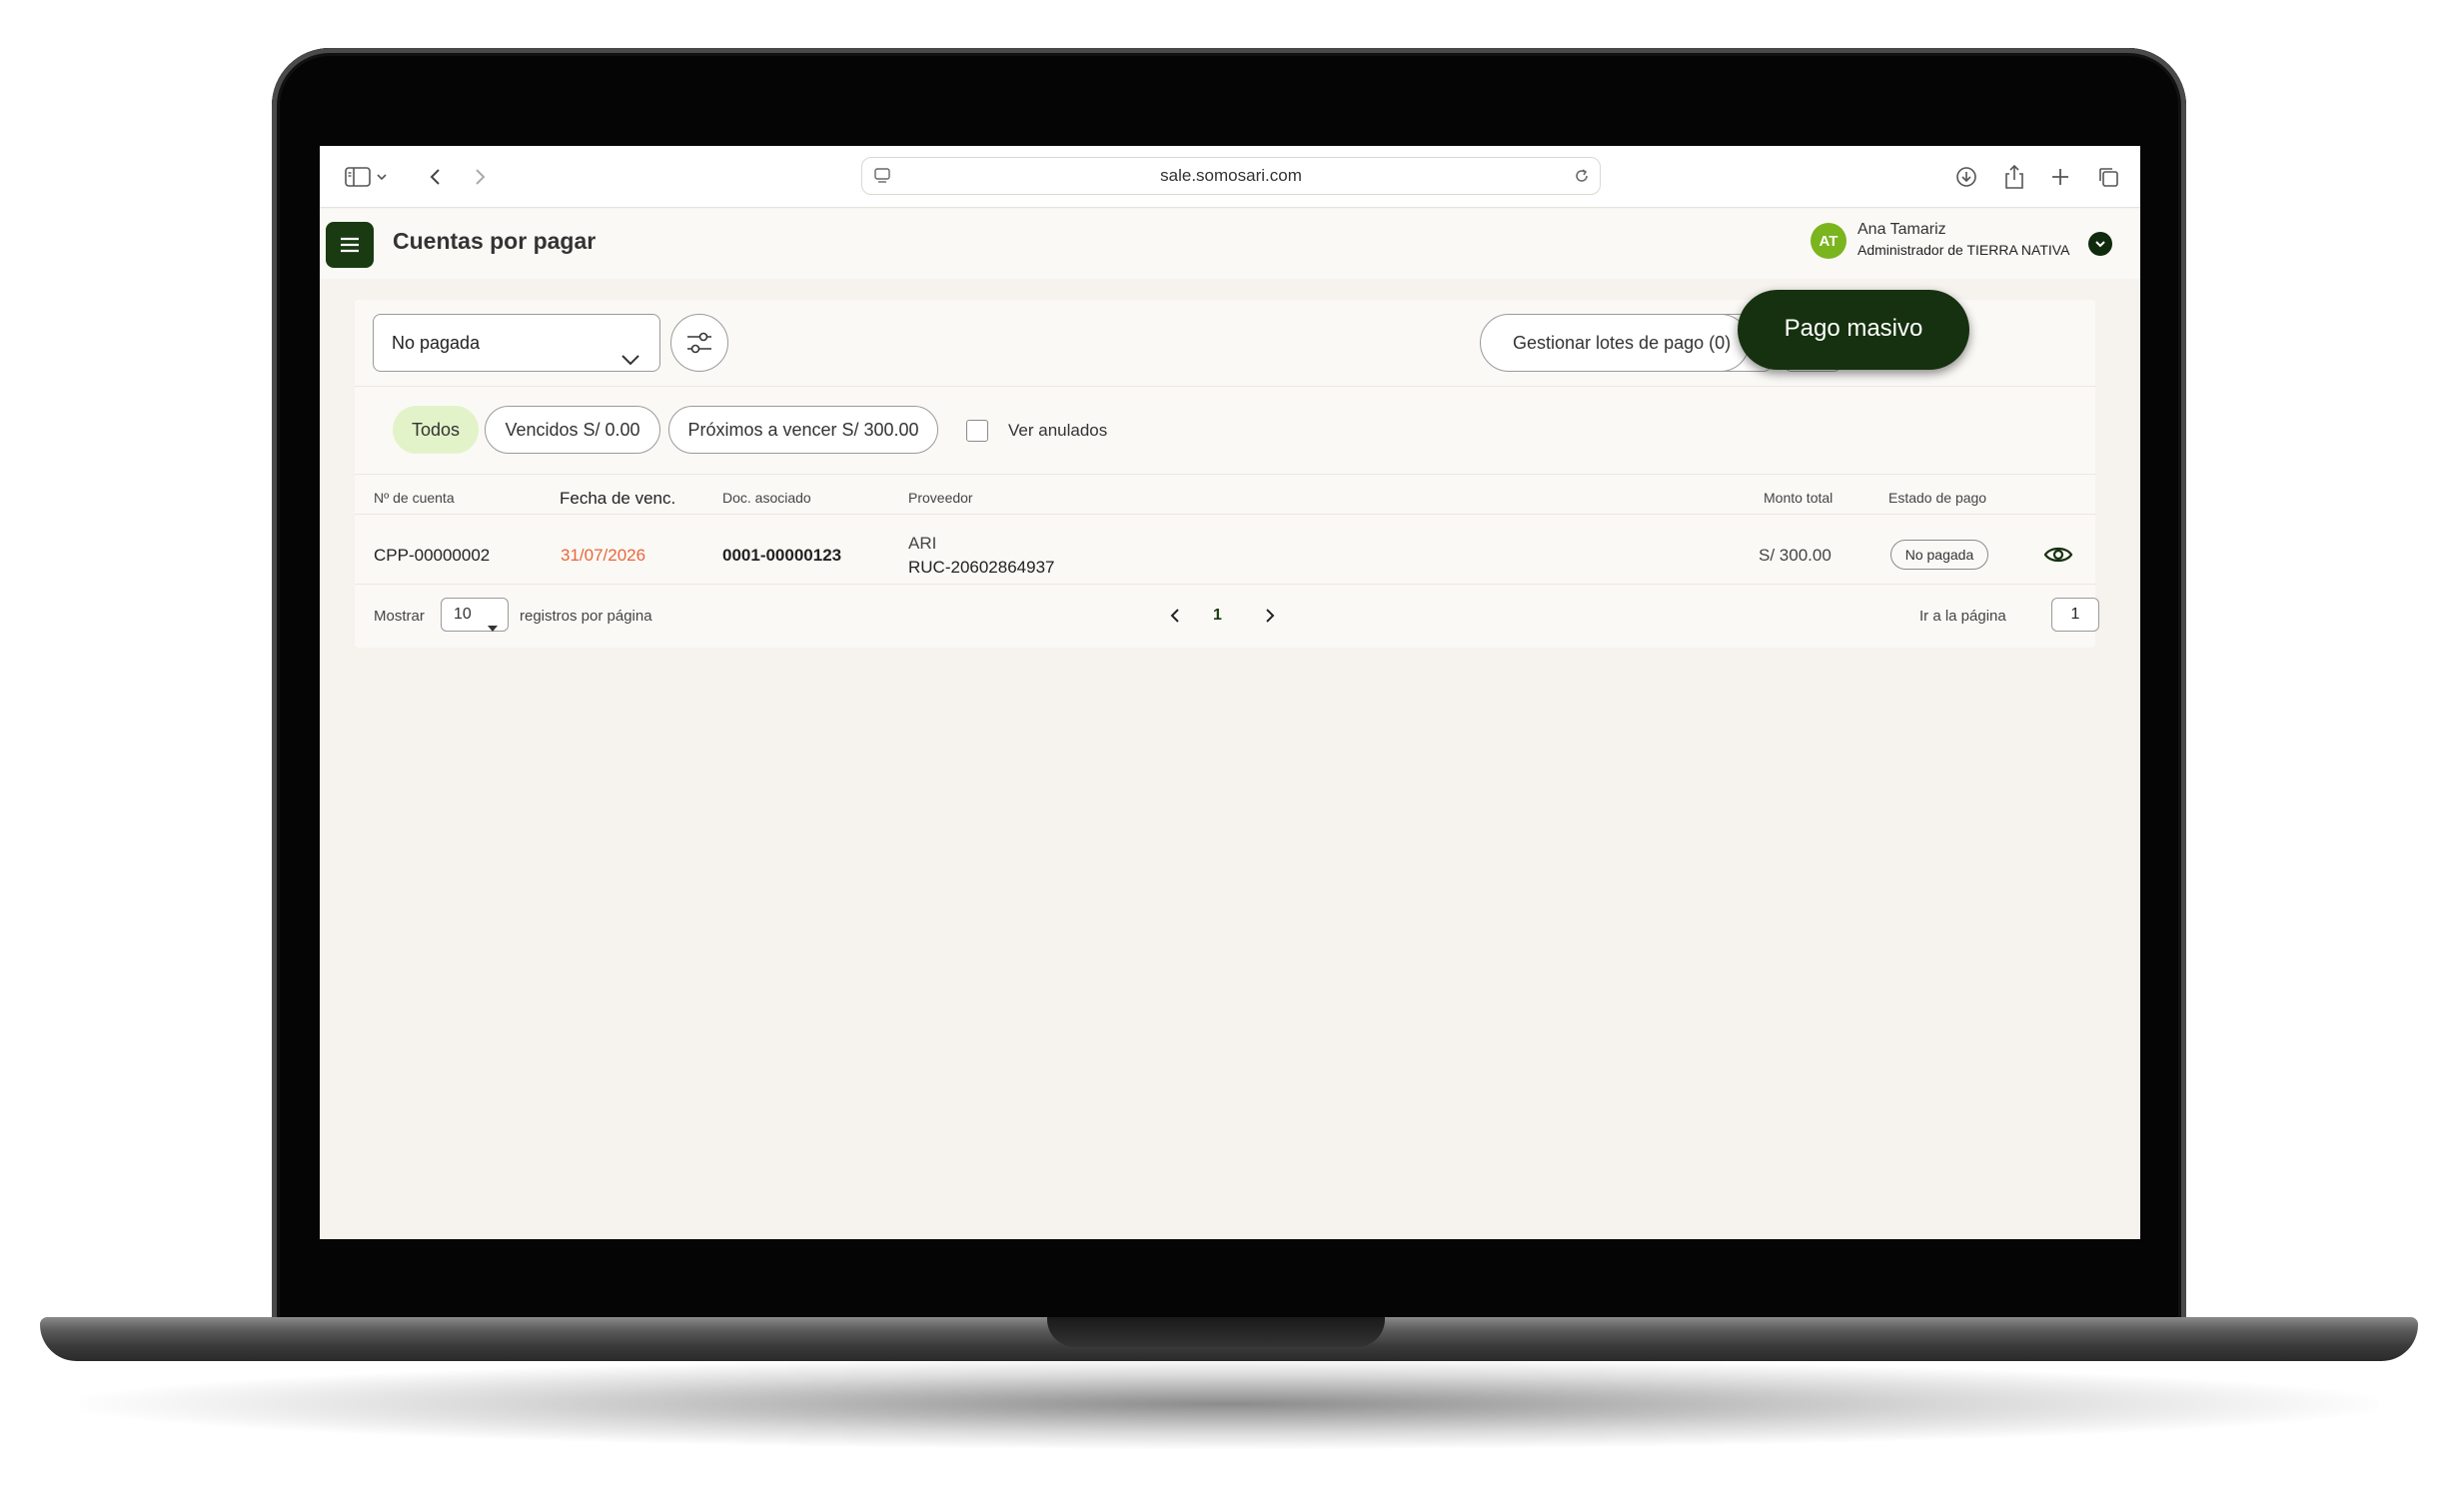 The height and width of the screenshot is (1511, 2464). What do you see at coordinates (436, 430) in the screenshot?
I see `chip-todos: Todos` at bounding box center [436, 430].